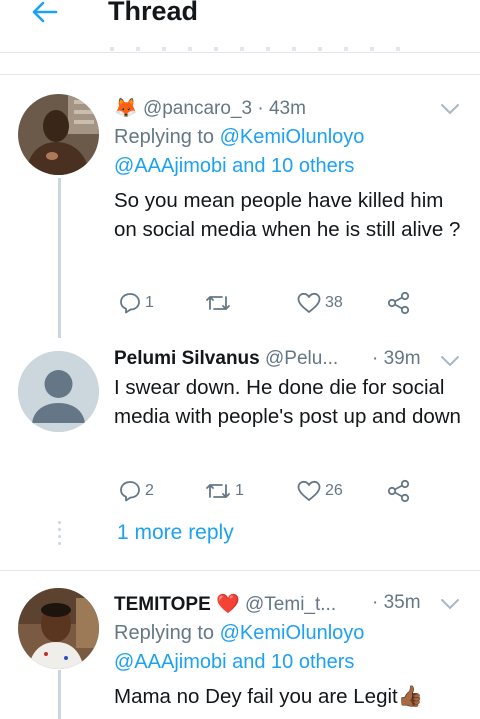 The width and height of the screenshot is (480, 719). What do you see at coordinates (239, 490) in the screenshot?
I see `retweet-count: 1` at bounding box center [239, 490].